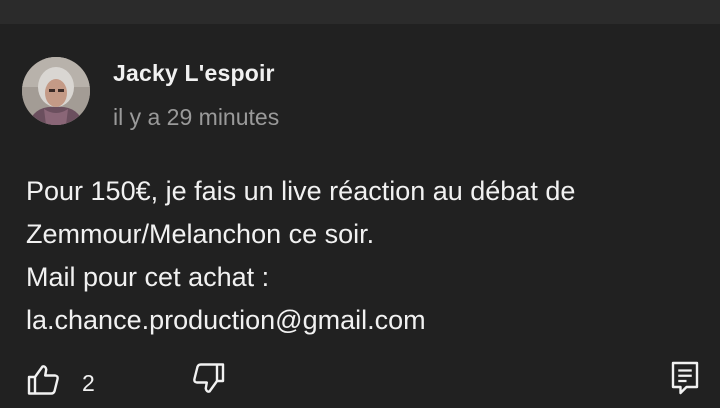 The width and height of the screenshot is (720, 408). I want to click on thumbs-up-icon, so click(43, 380).